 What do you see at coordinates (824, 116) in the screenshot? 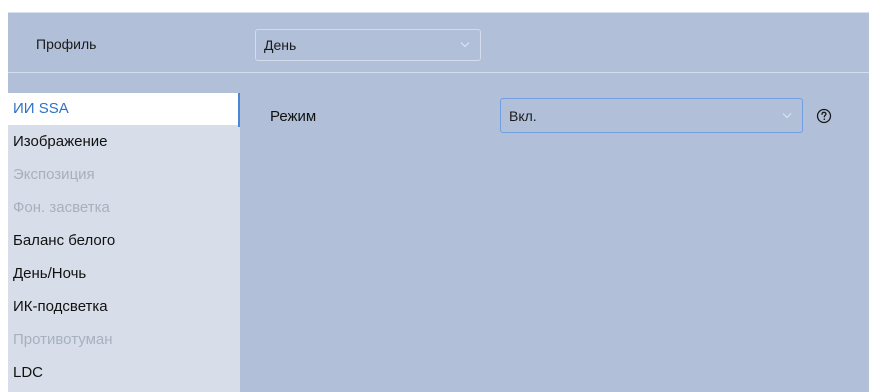
I see `question-circle-icon` at bounding box center [824, 116].